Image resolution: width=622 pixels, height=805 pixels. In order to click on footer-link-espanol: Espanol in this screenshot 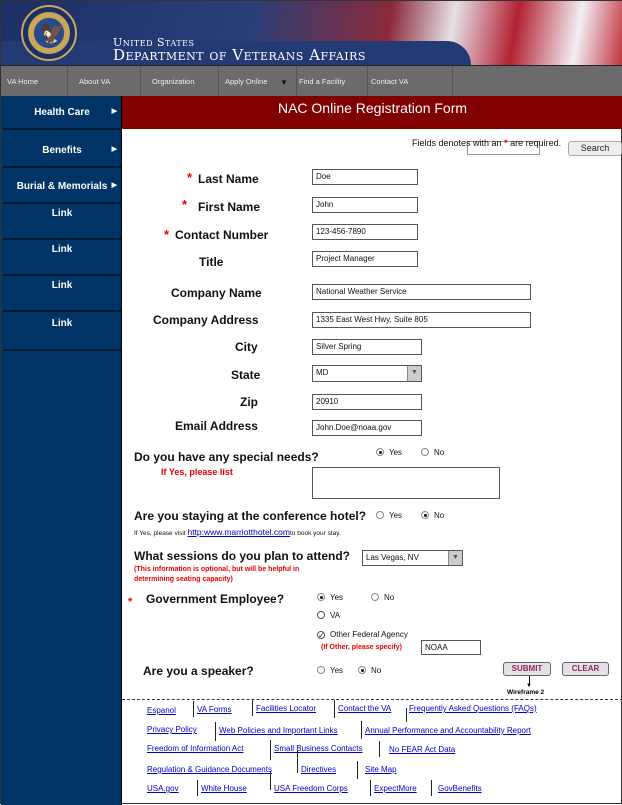, I will do `click(161, 710)`.